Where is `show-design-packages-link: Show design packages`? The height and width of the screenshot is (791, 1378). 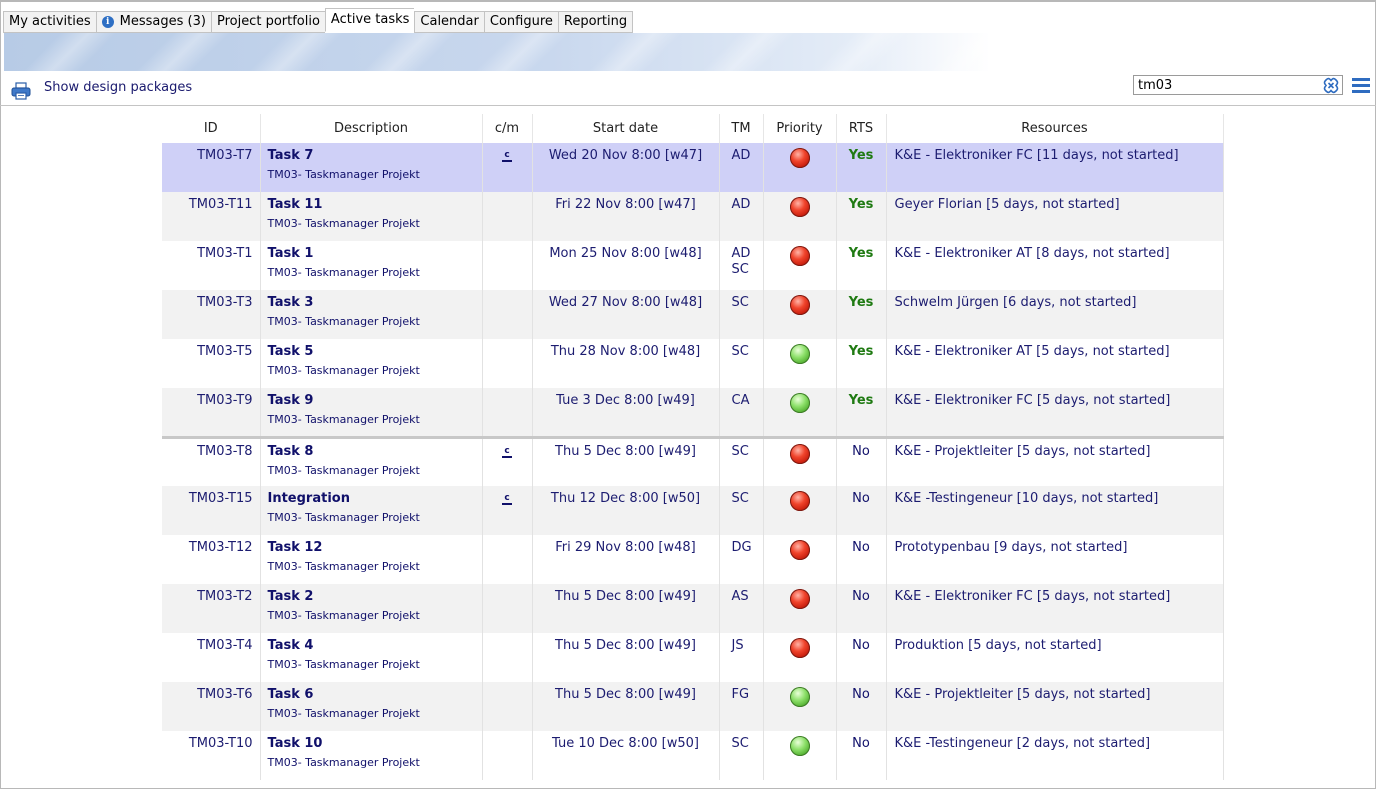 show-design-packages-link: Show design packages is located at coordinates (118, 87).